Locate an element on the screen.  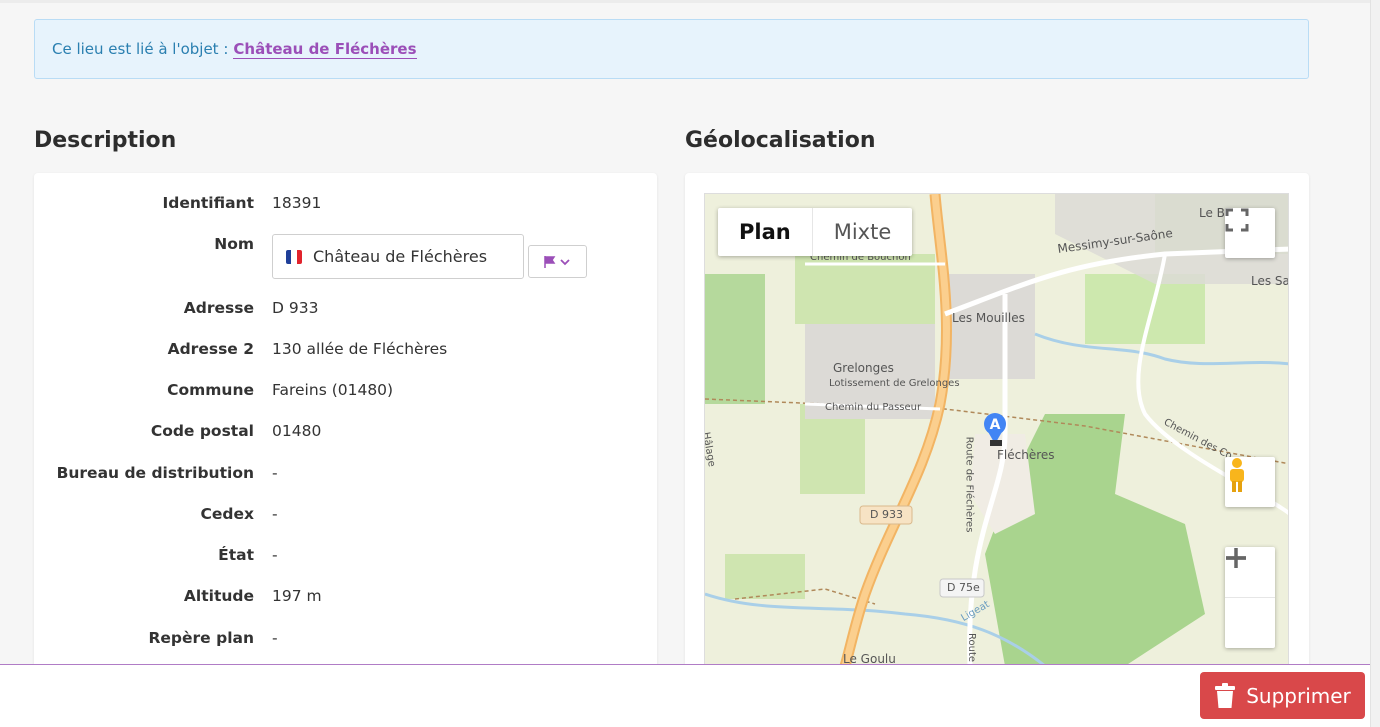
field-row-cedex: Cedex - is located at coordinates (345, 514).